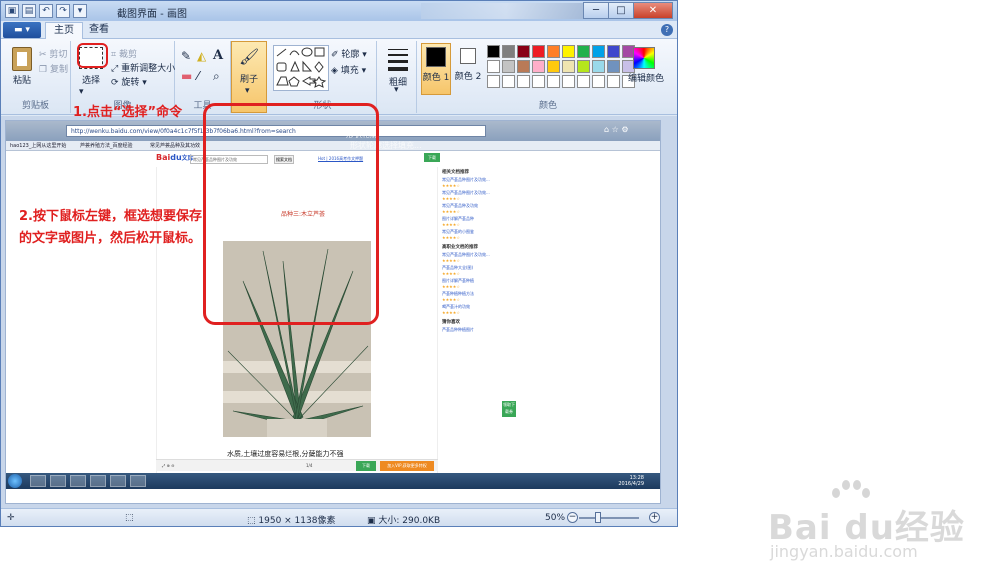  I want to click on floating-coupon-button: 领取下载券, so click(509, 409).